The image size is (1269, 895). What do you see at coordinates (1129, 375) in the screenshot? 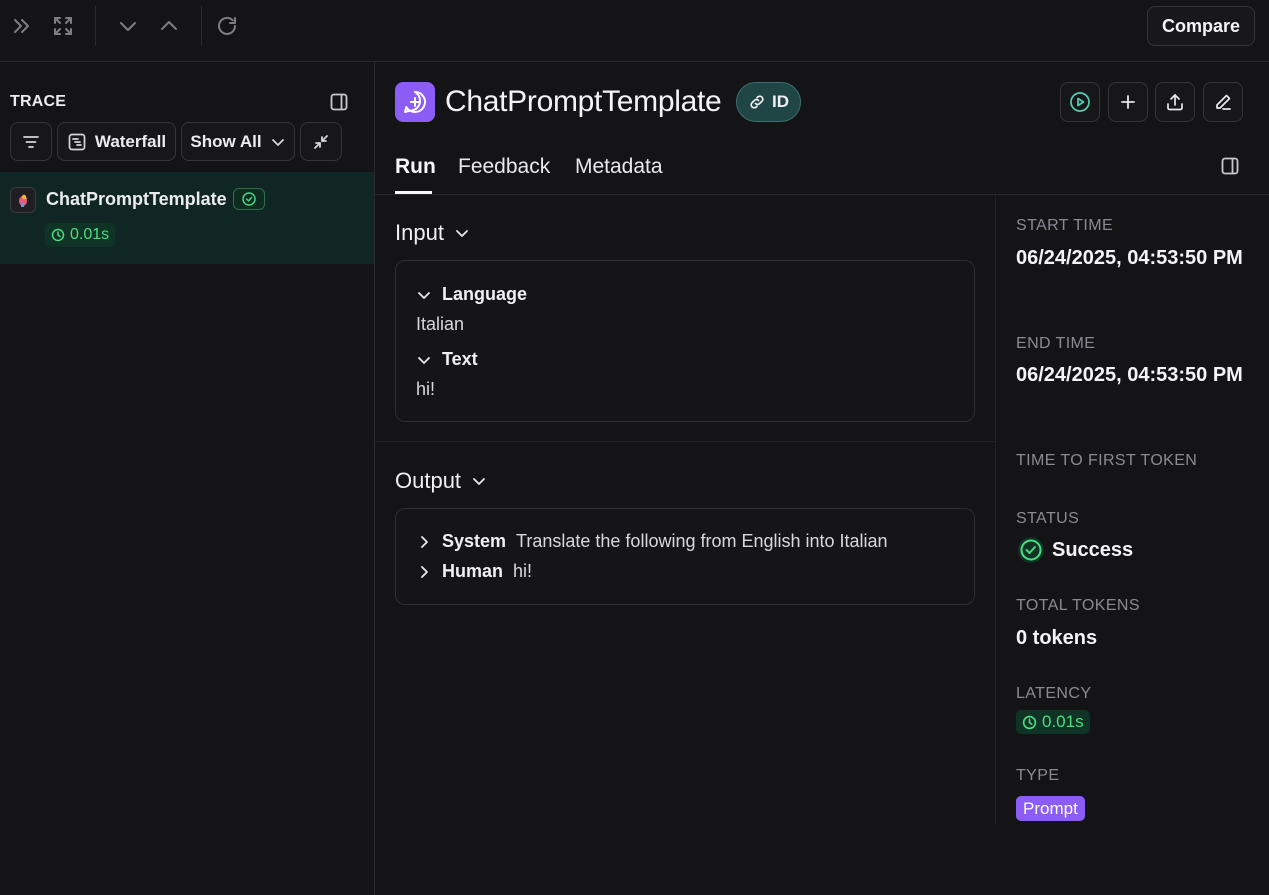
I see `end-time-value: 06/24/2025, 04:53:50 PM` at bounding box center [1129, 375].